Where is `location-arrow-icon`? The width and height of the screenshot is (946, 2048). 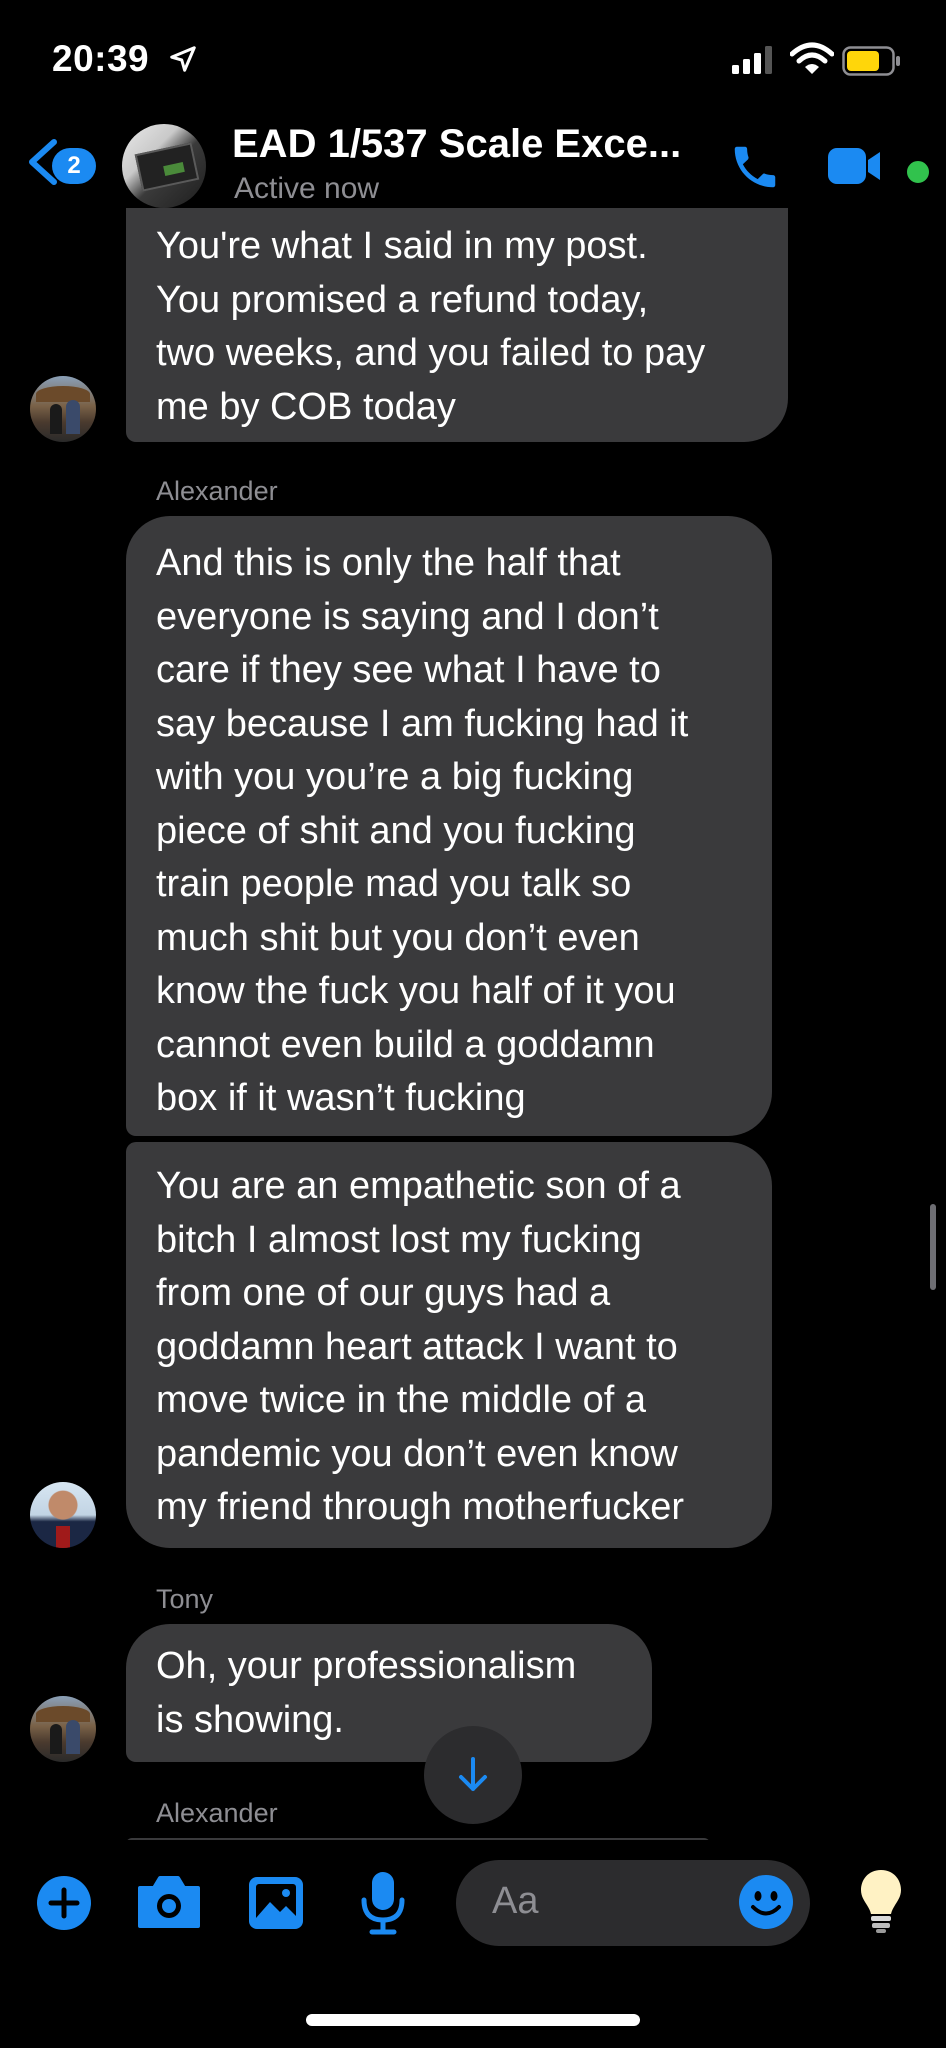 location-arrow-icon is located at coordinates (183, 59).